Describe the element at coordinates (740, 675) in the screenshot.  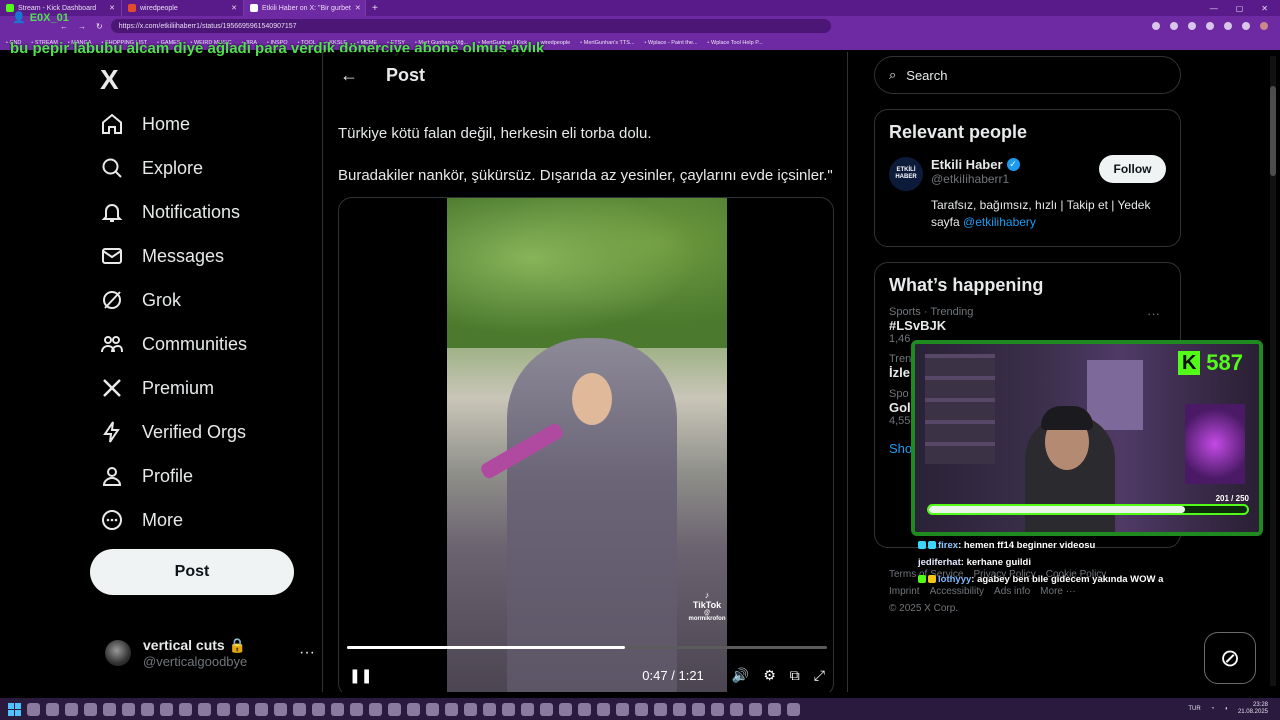
I see `volume-icon: 🔊` at that location.